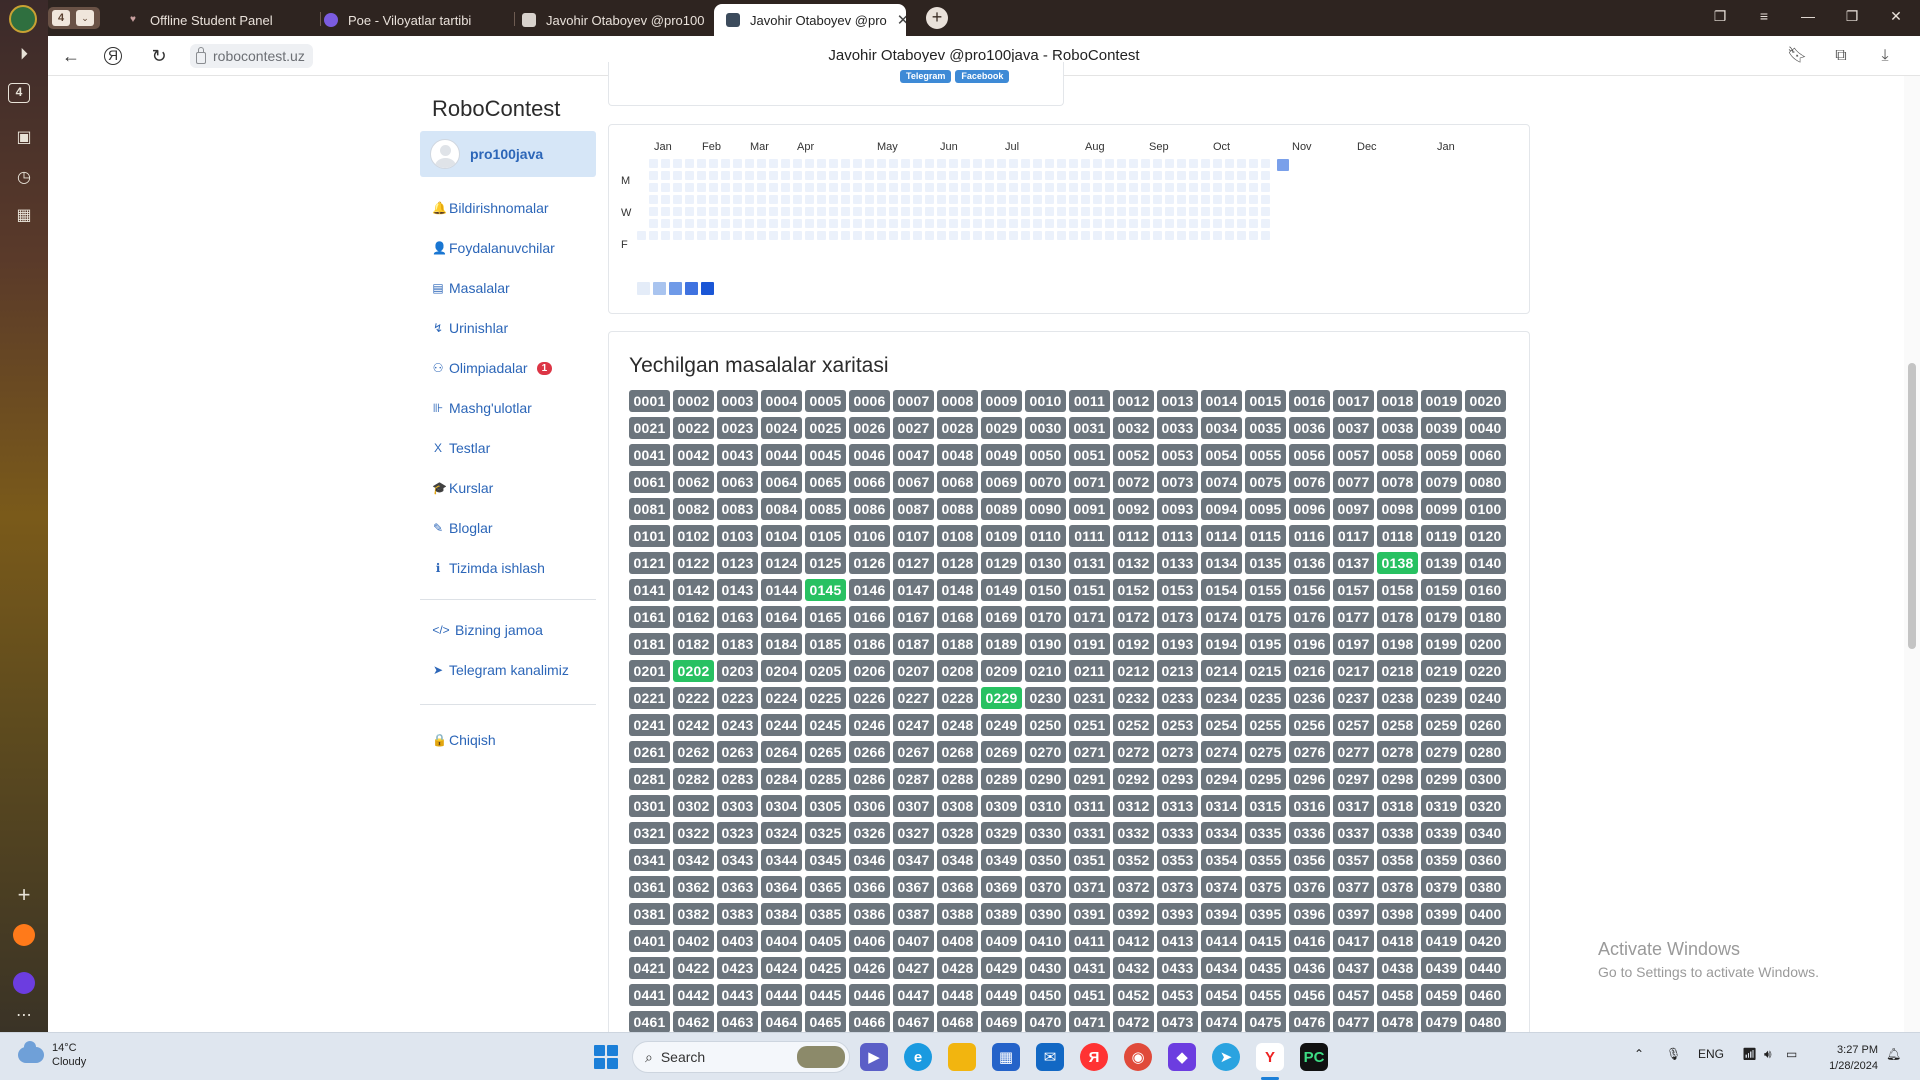  I want to click on problem-badge: 0234, so click(1221, 698).